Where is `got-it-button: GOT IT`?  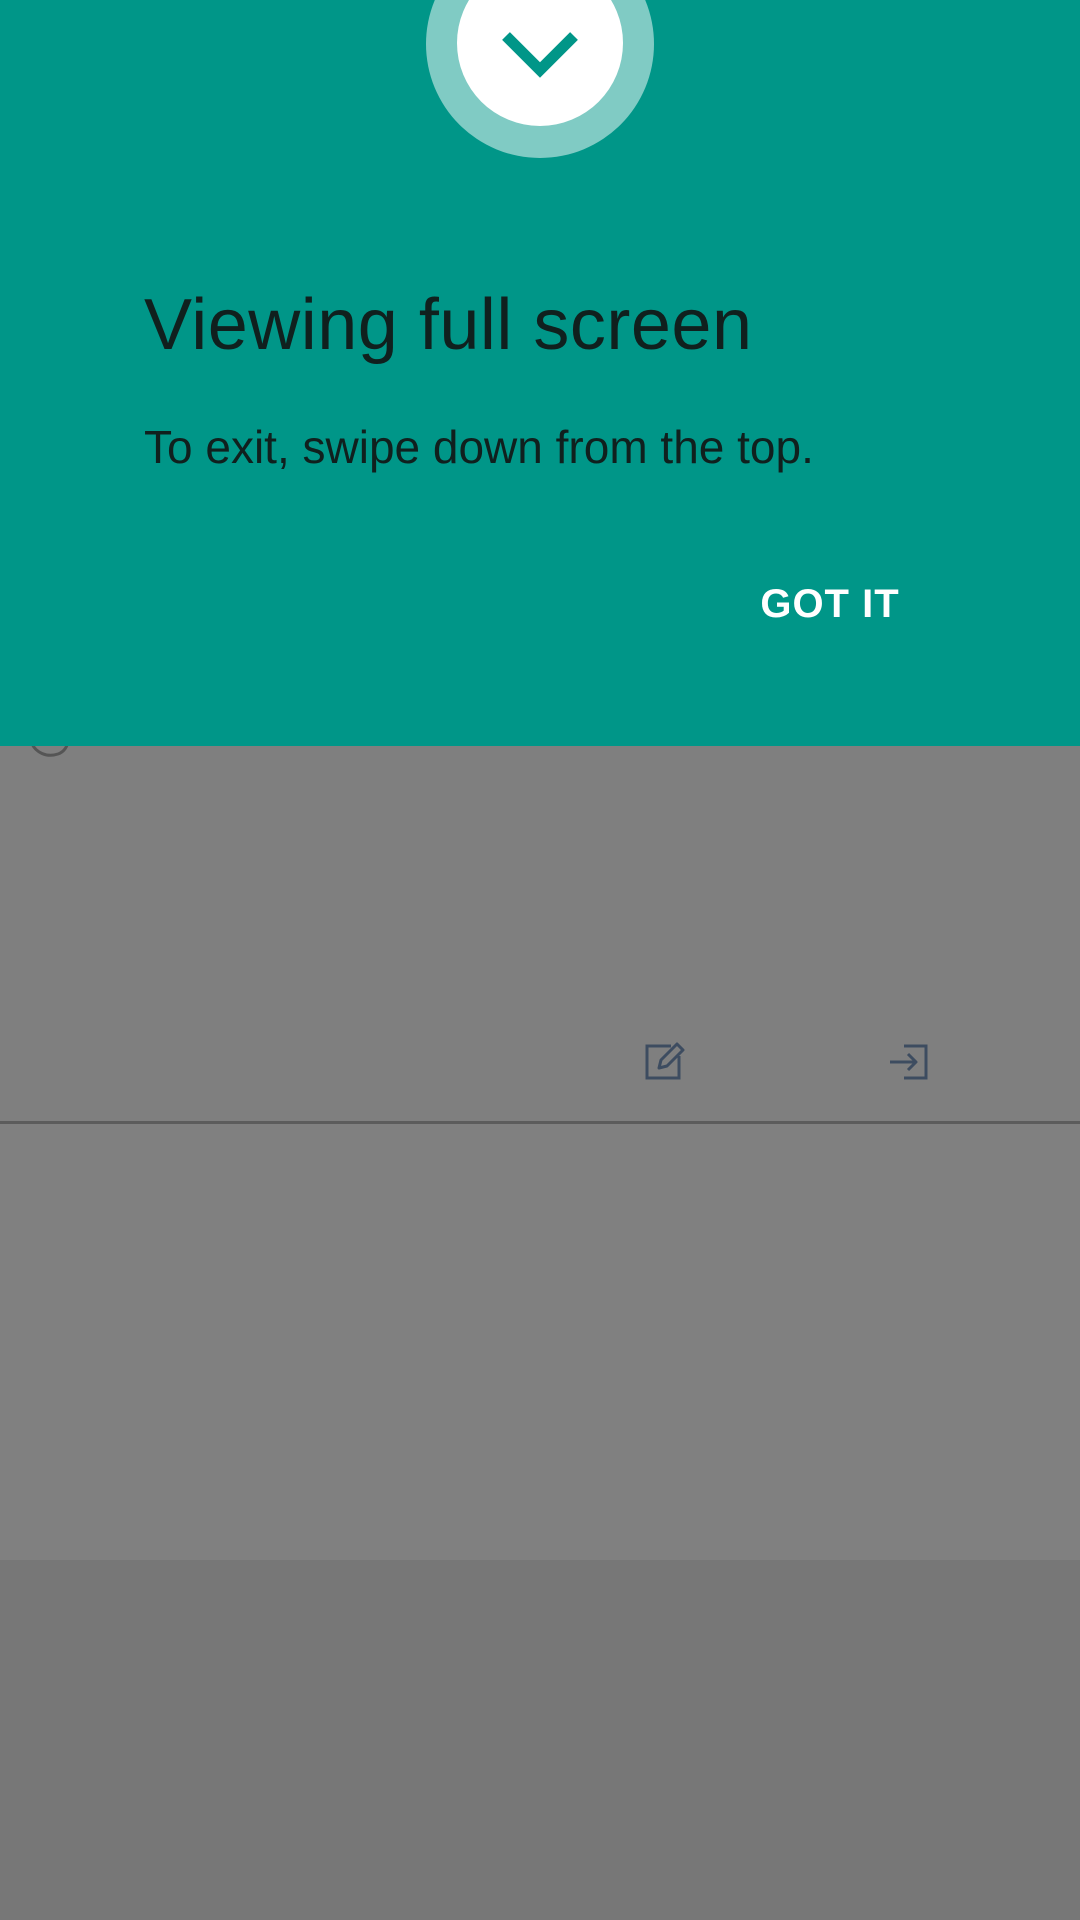 got-it-button: GOT IT is located at coordinates (830, 604).